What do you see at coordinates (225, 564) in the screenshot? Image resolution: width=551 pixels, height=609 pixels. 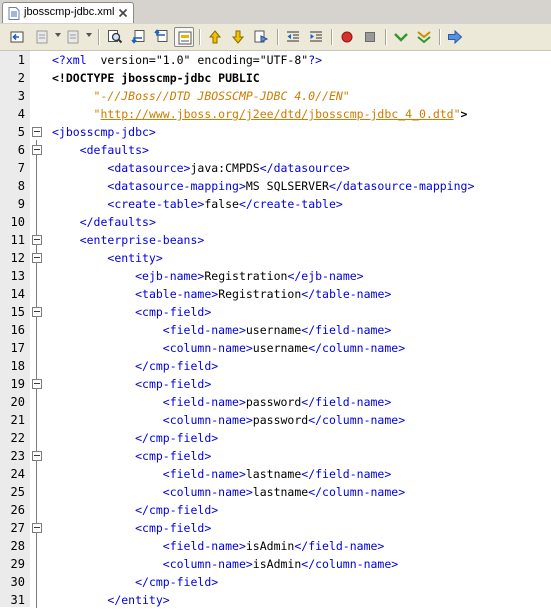 I see `code-text: <column-name>isAdmin</column-name>` at bounding box center [225, 564].